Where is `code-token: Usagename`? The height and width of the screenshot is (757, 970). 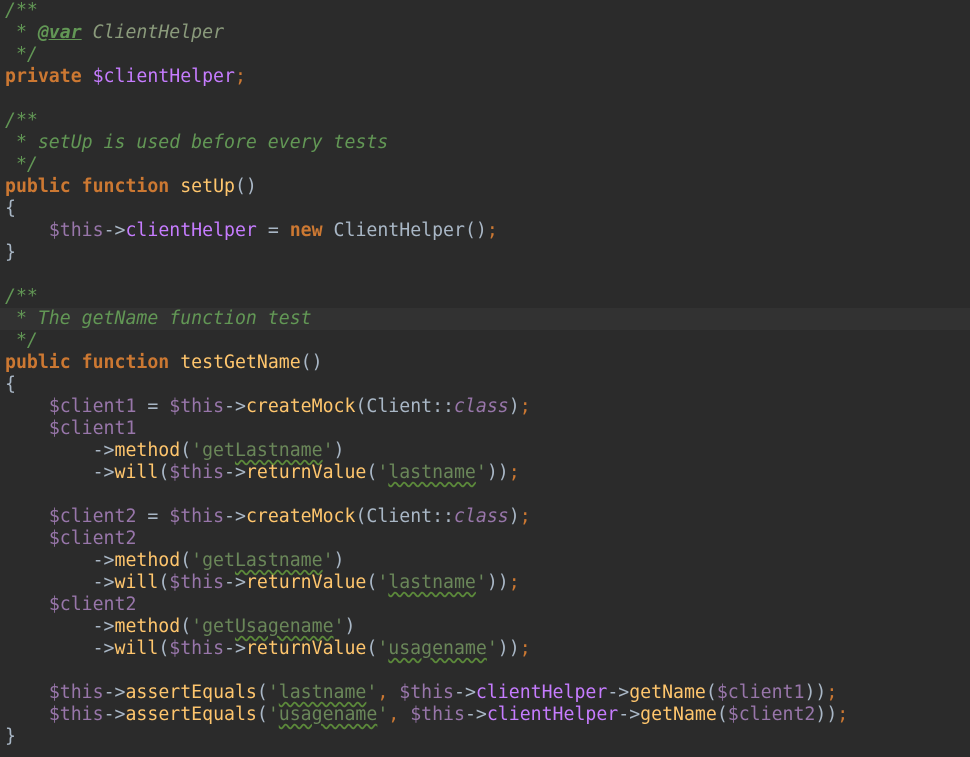
code-token: Usagename is located at coordinates (284, 626).